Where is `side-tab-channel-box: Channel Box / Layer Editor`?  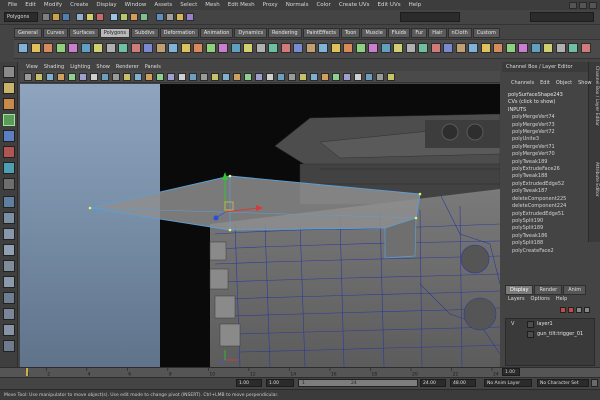
side-tab-channel-box: Channel Box / Layer Editor is located at coordinates (596, 96).